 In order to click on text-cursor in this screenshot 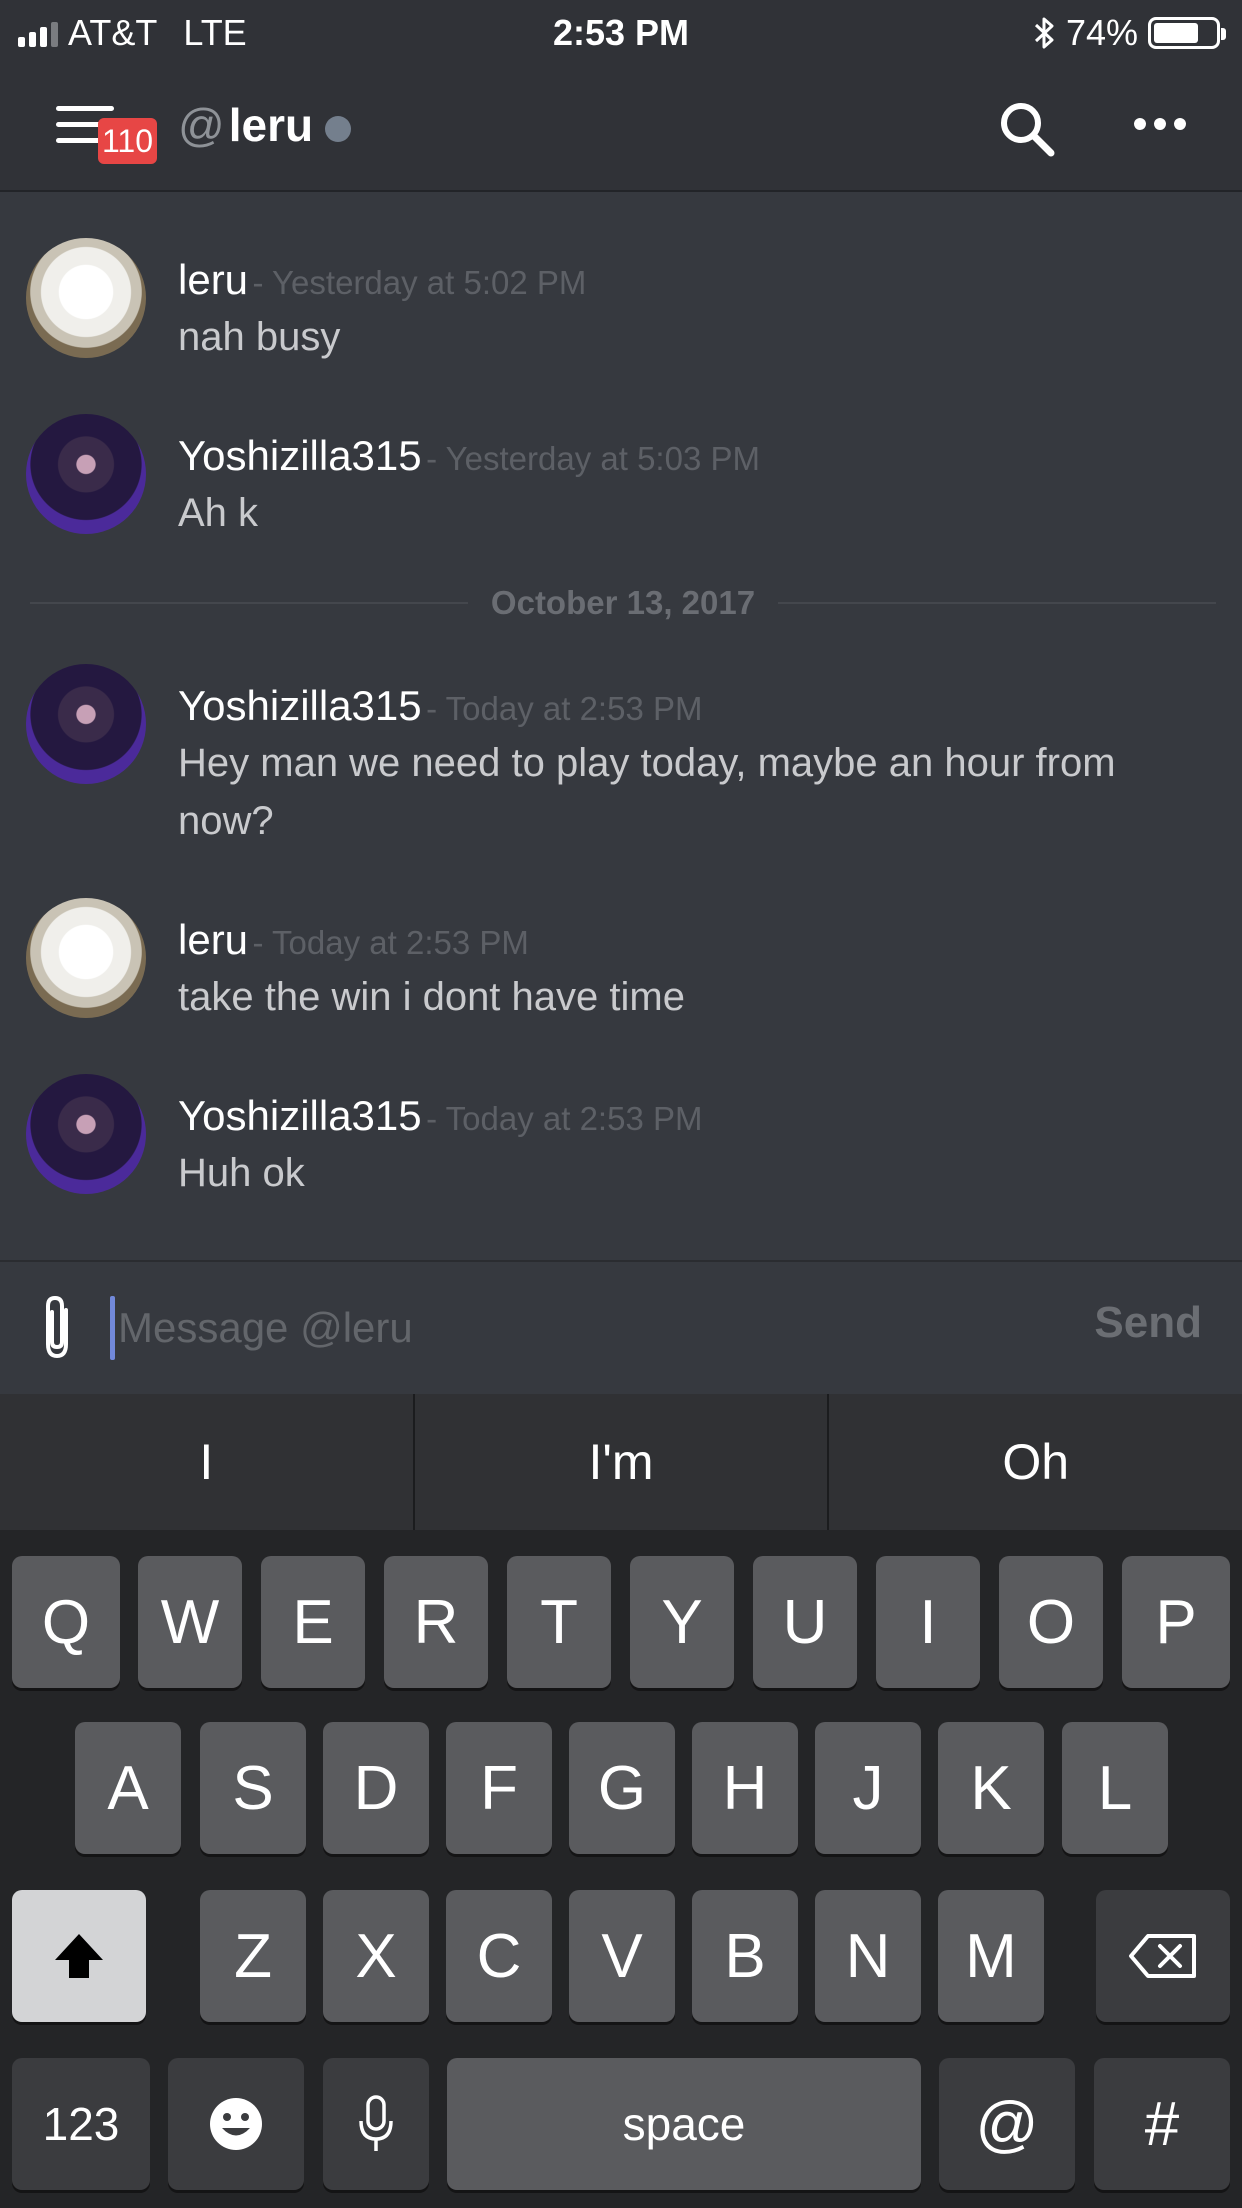, I will do `click(112, 1328)`.